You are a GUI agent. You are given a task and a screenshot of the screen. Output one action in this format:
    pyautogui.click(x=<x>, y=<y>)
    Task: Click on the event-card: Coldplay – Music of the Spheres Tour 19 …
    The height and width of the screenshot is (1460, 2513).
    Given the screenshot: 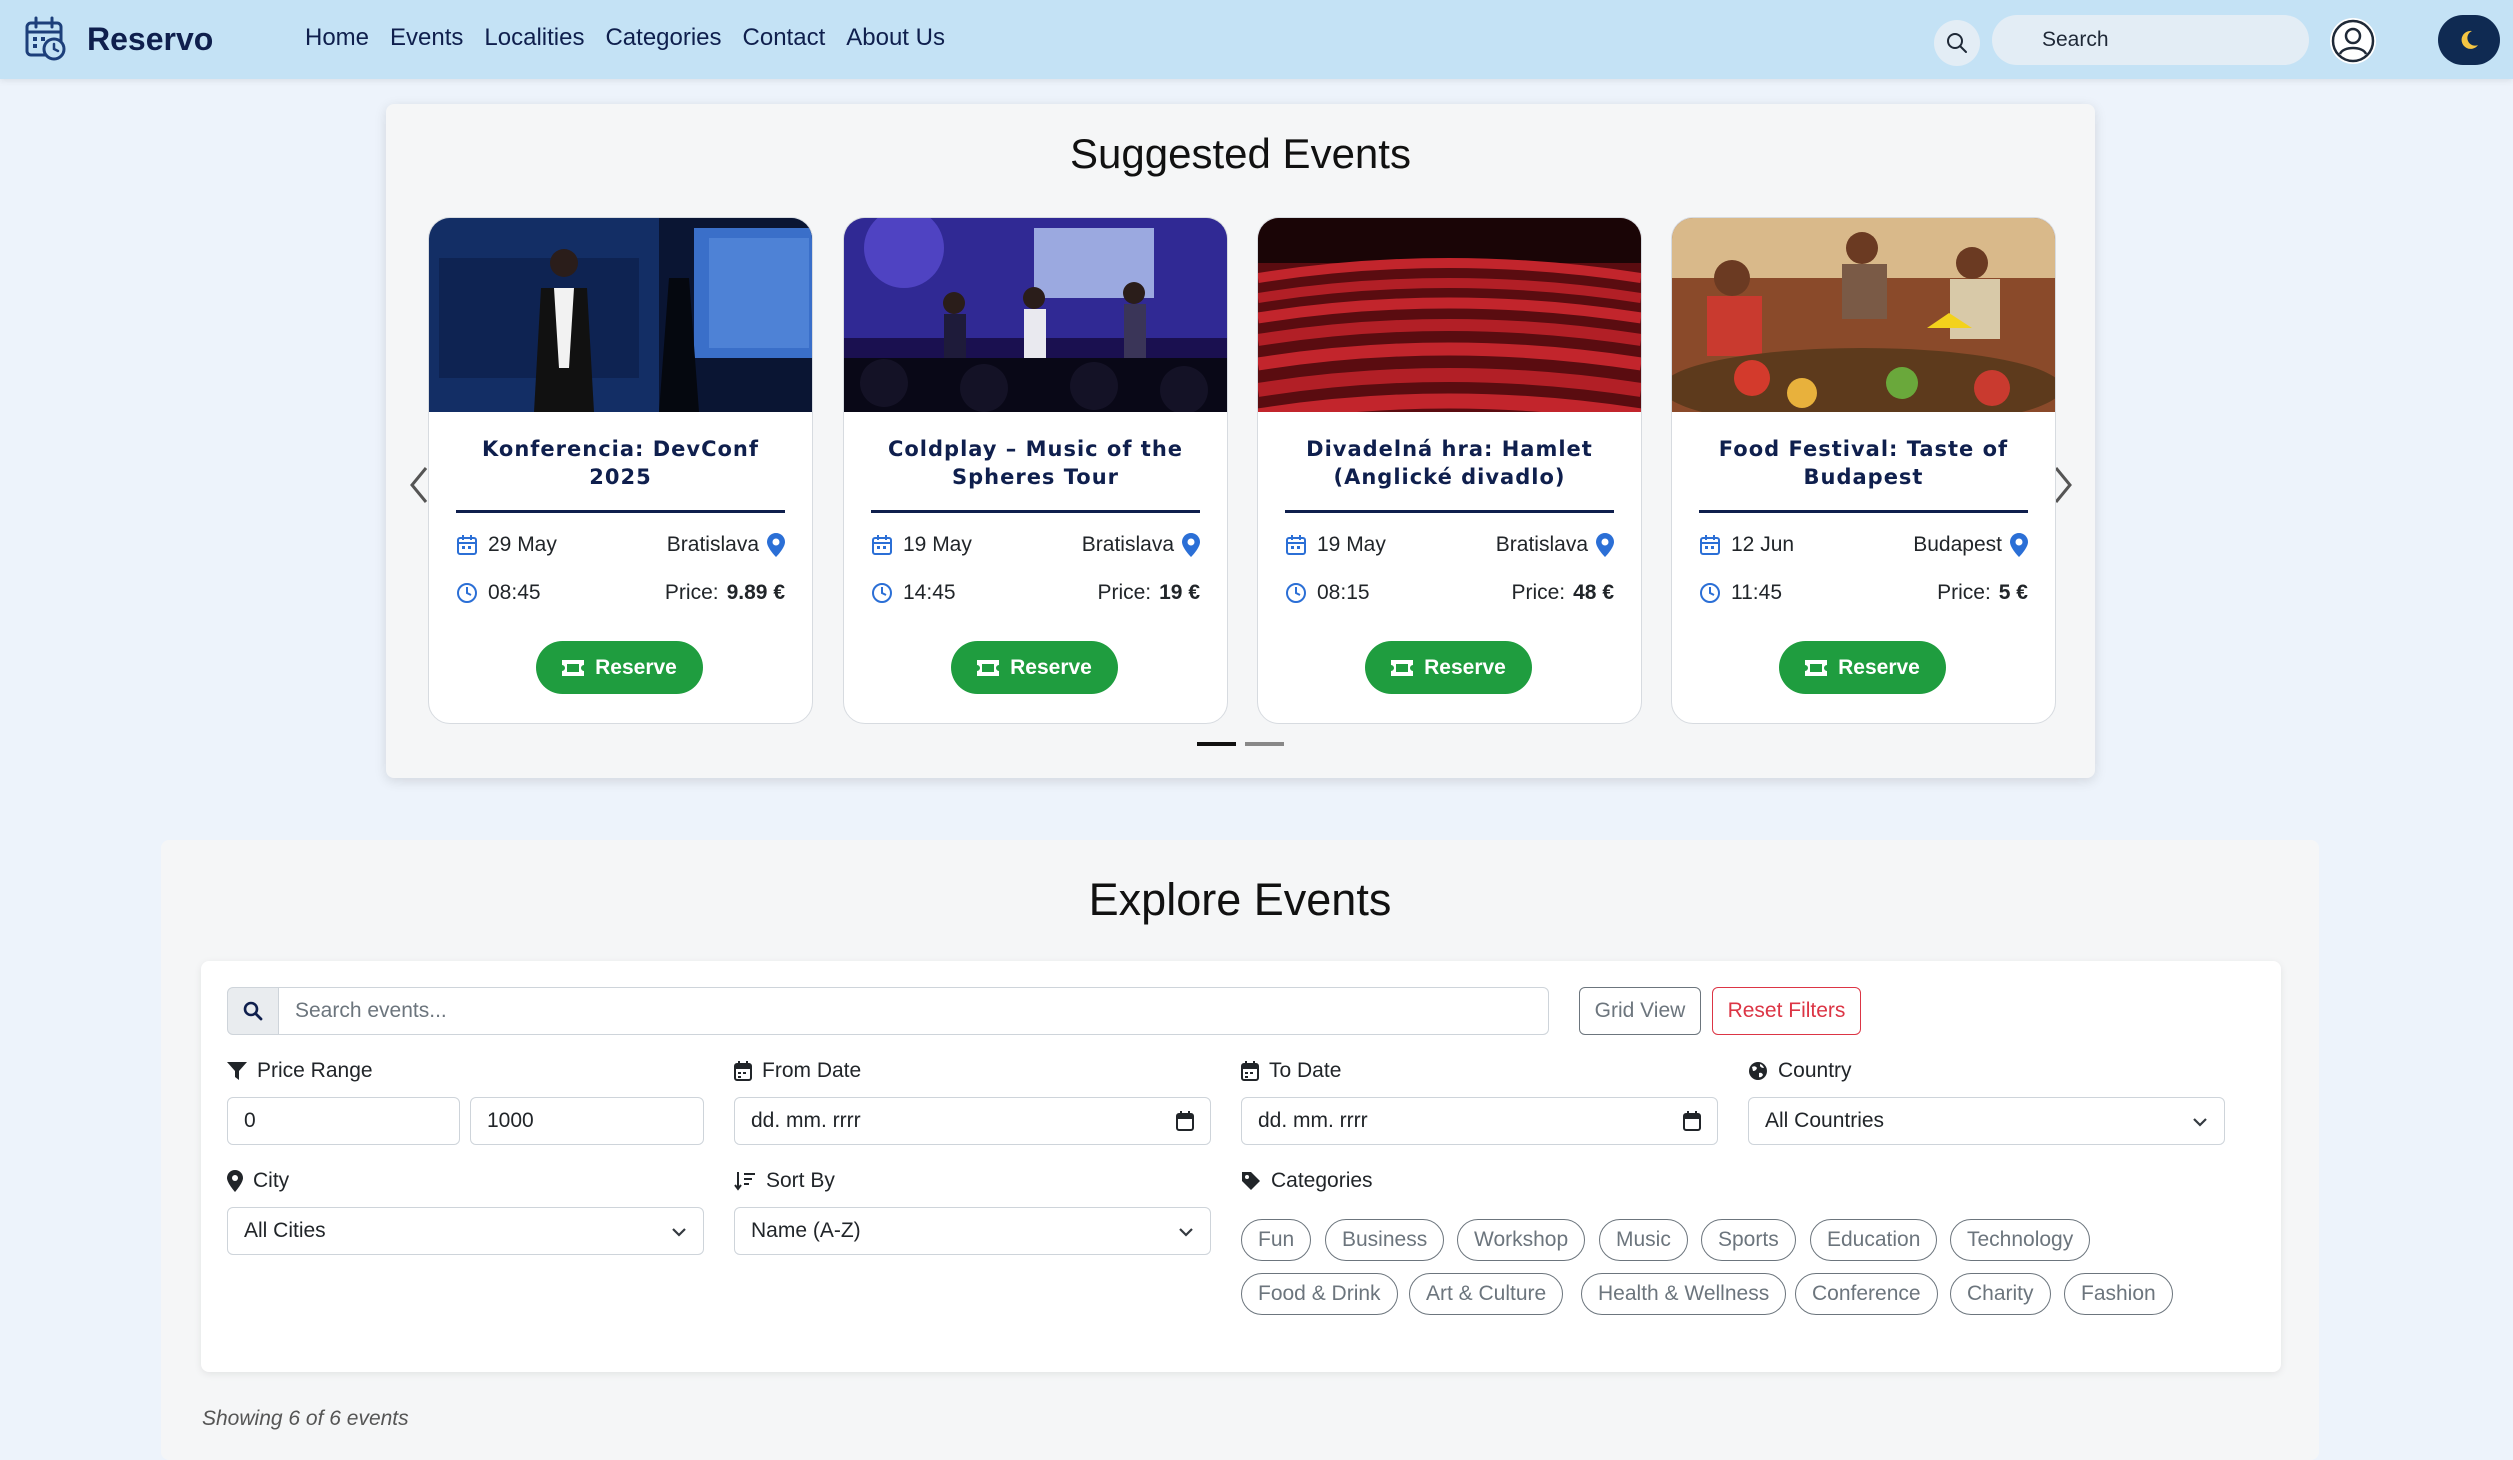 What is the action you would take?
    pyautogui.click(x=1035, y=470)
    